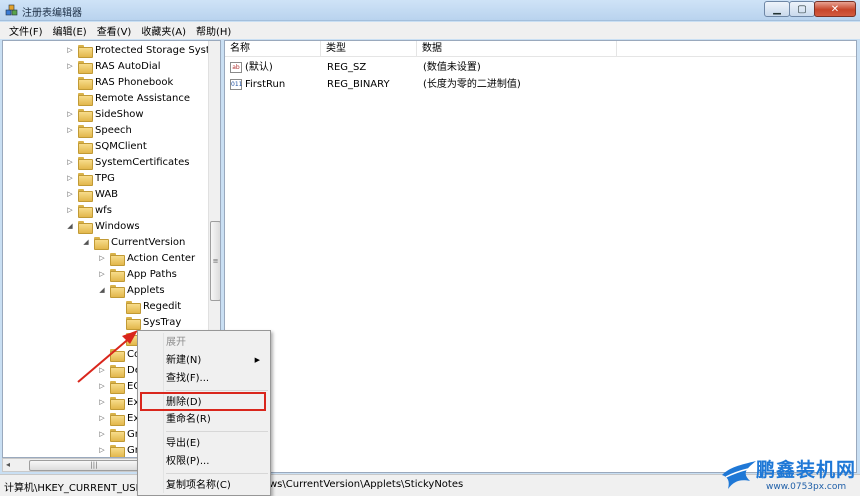 The height and width of the screenshot is (496, 860). I want to click on watermark-brand: 鹏鑫装机网, so click(806, 470).